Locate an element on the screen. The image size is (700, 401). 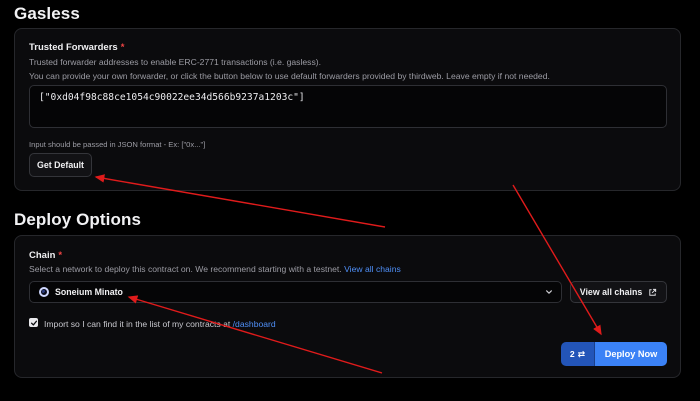
selected-chain: Soneium Minato is located at coordinates (89, 292).